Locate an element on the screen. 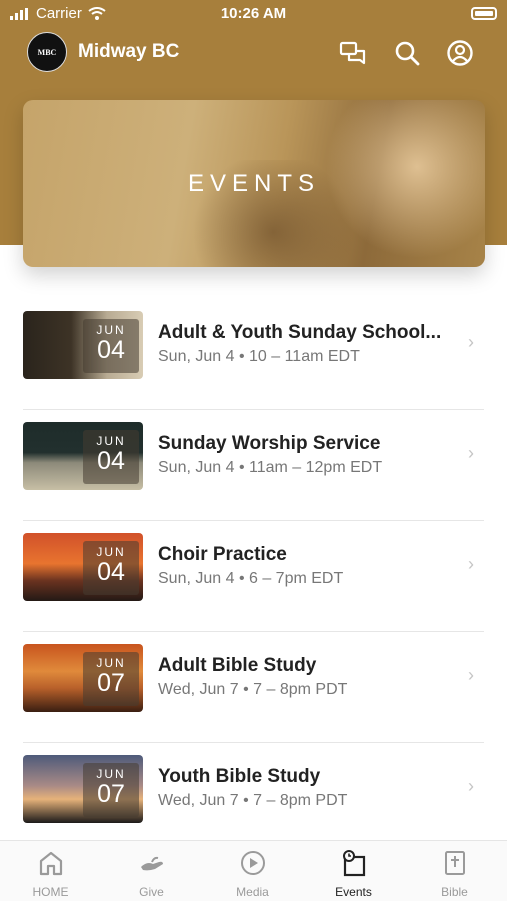  event-title: Choir Practice is located at coordinates (222, 554).